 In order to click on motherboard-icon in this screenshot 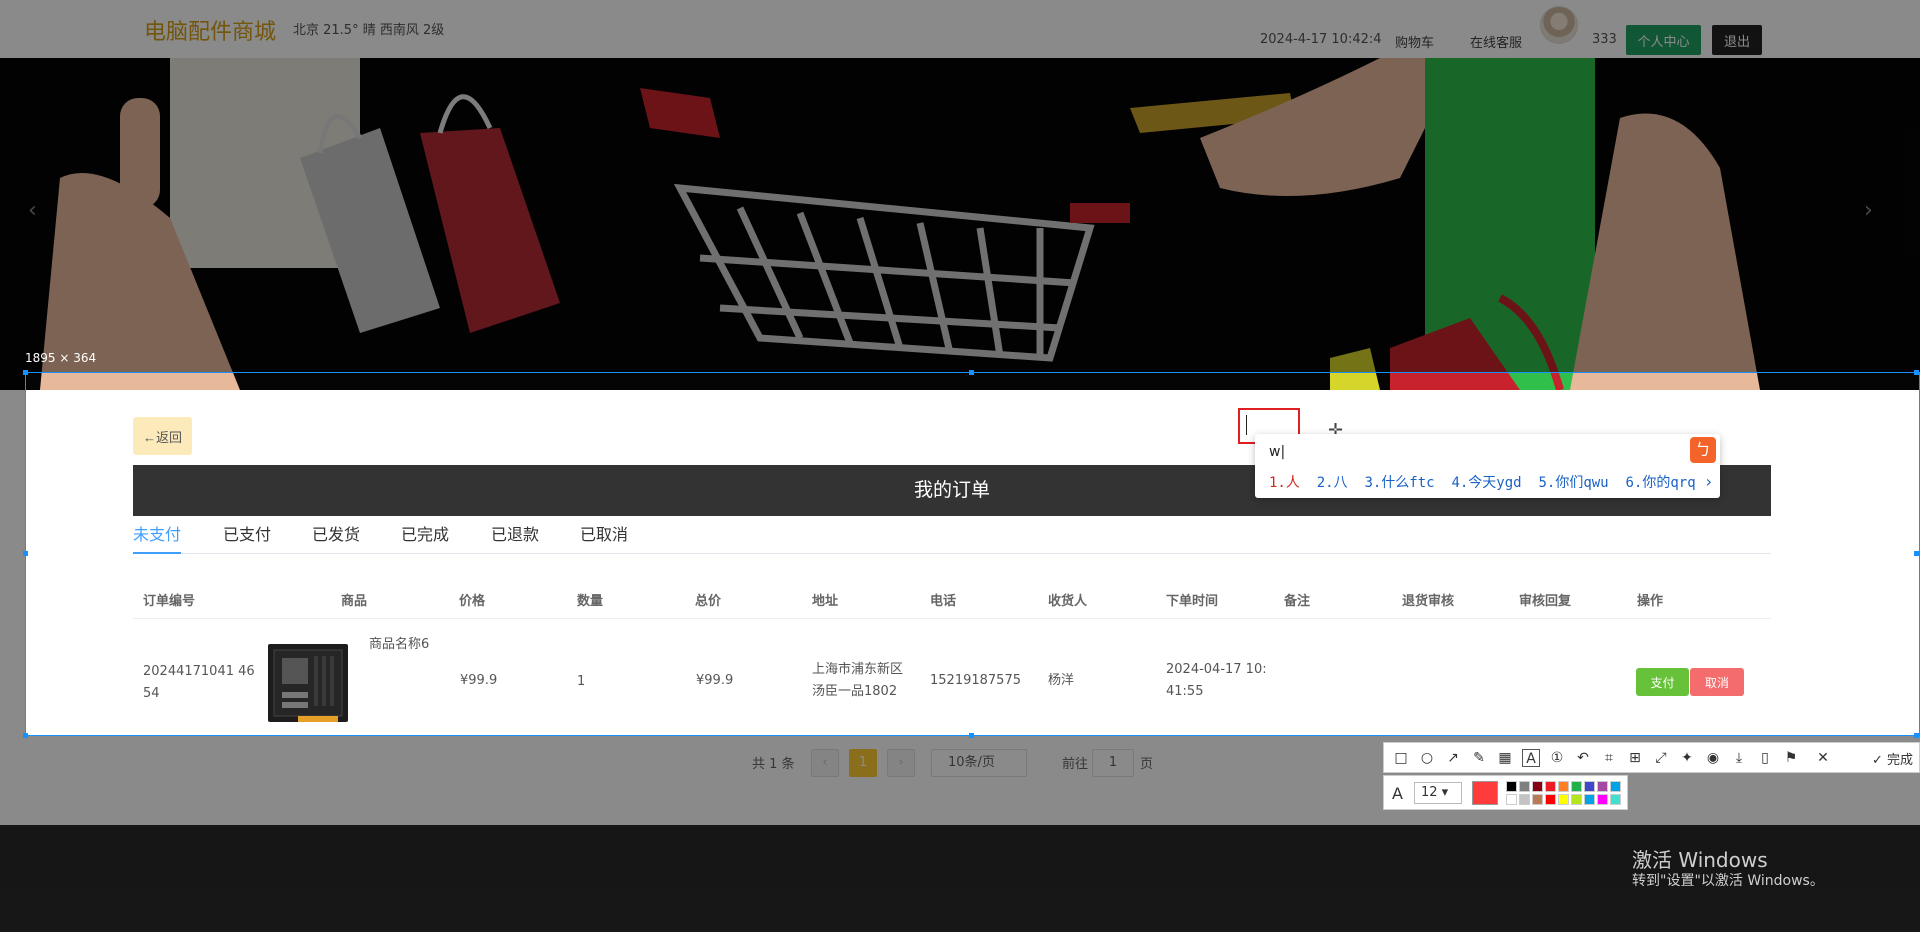, I will do `click(308, 685)`.